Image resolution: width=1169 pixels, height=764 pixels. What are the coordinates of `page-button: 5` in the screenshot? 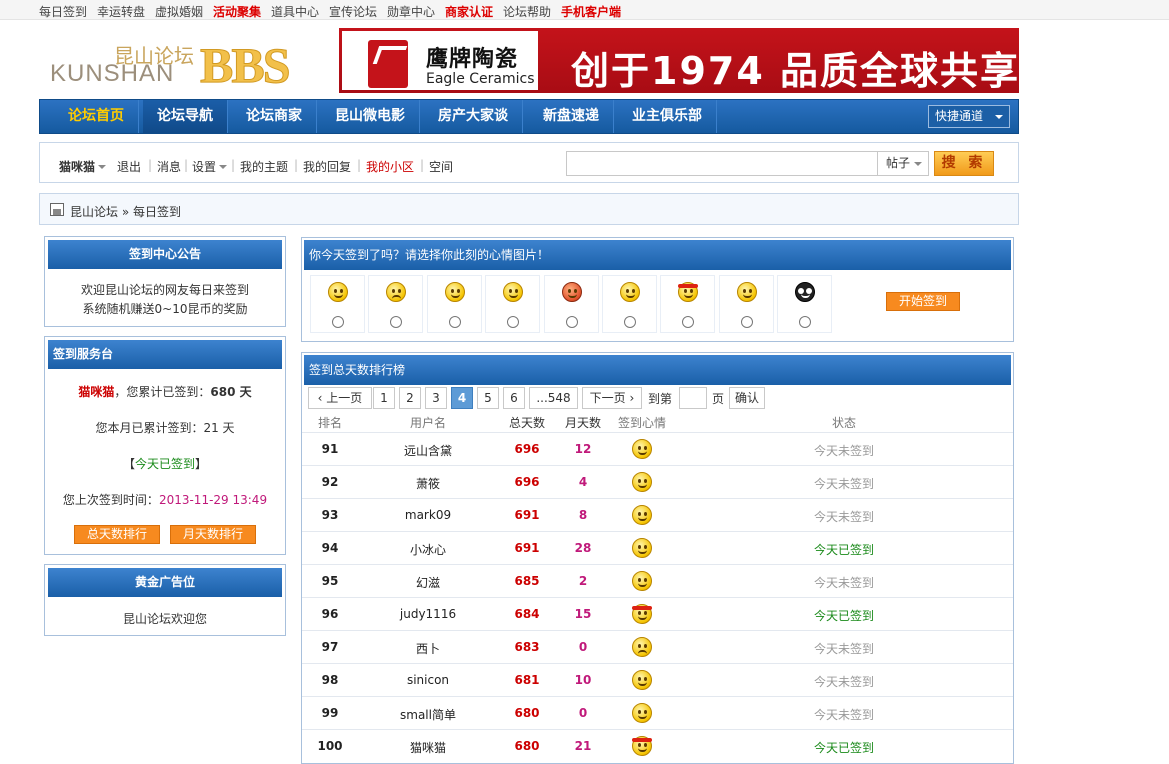 It's located at (488, 398).